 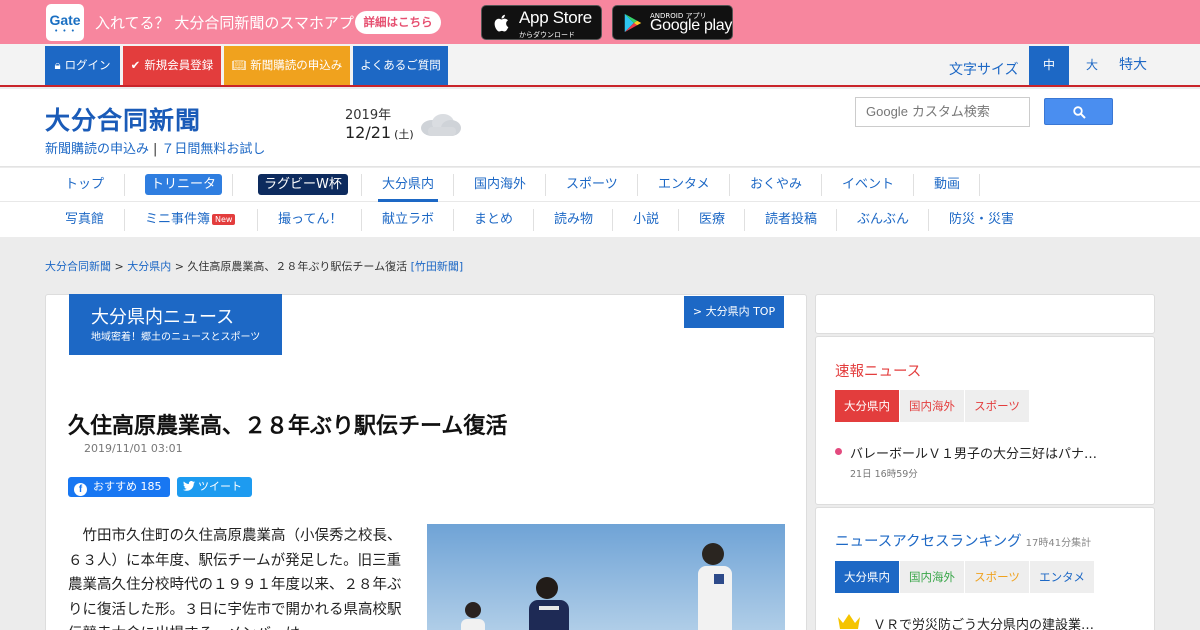 I want to click on breaking-news-time: 21日 16時59分, so click(x=884, y=474).